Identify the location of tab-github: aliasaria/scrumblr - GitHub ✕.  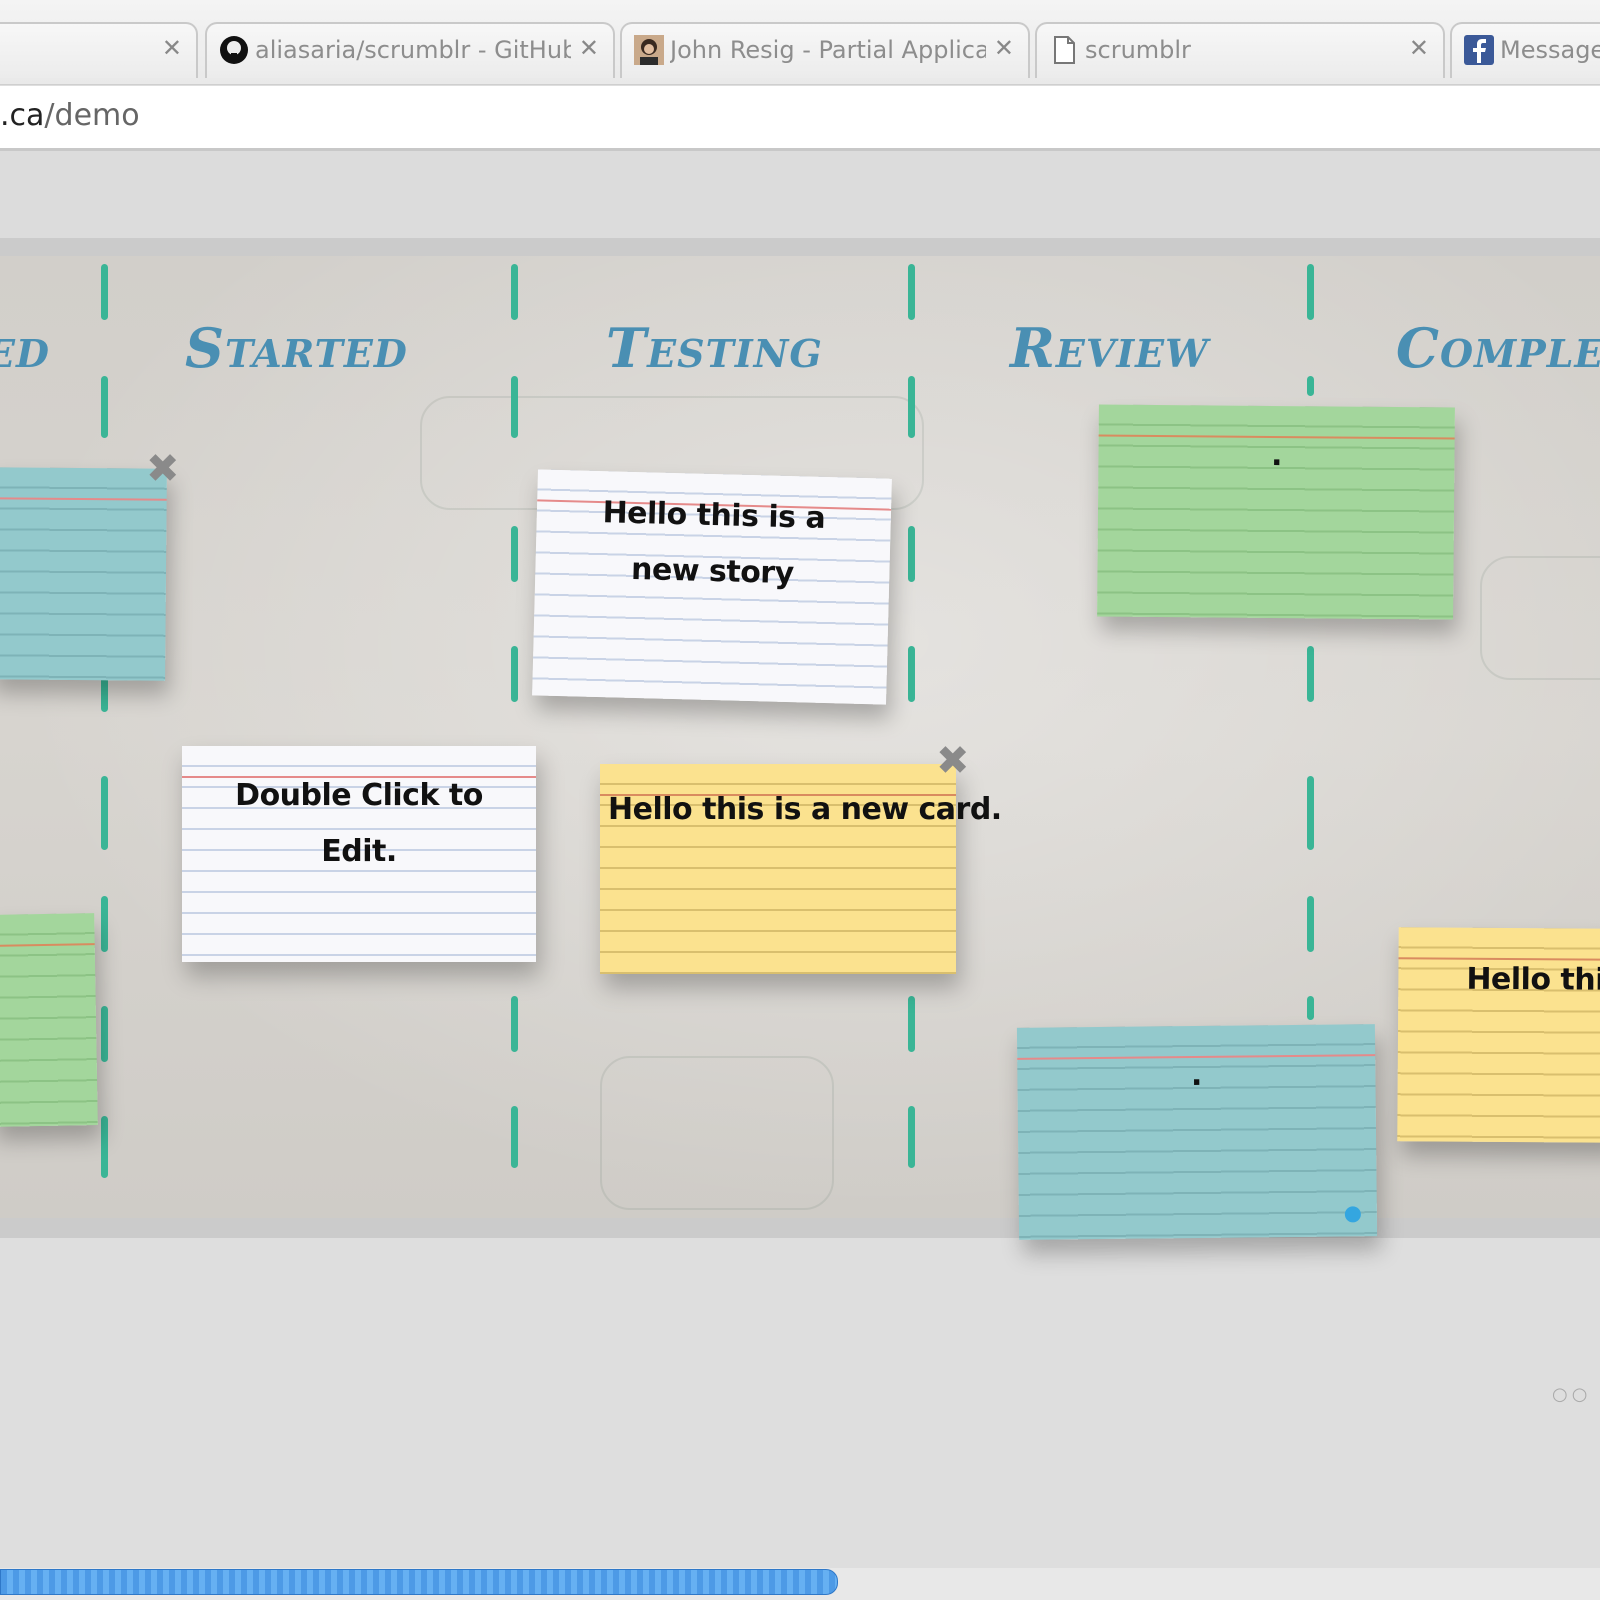
(410, 50).